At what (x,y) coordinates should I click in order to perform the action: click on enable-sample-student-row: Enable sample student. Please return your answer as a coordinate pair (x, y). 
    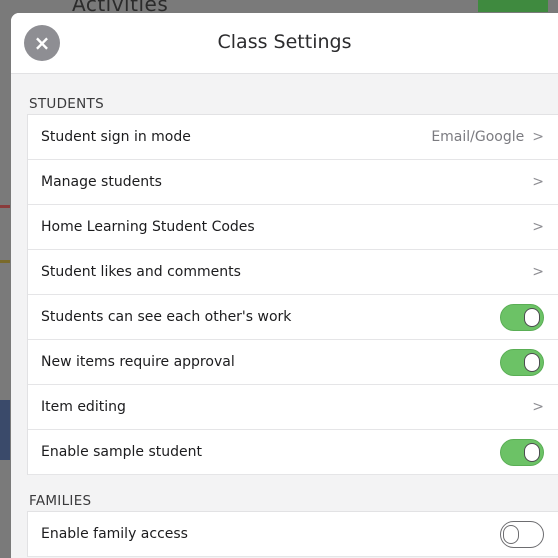
    Looking at the image, I should click on (293, 452).